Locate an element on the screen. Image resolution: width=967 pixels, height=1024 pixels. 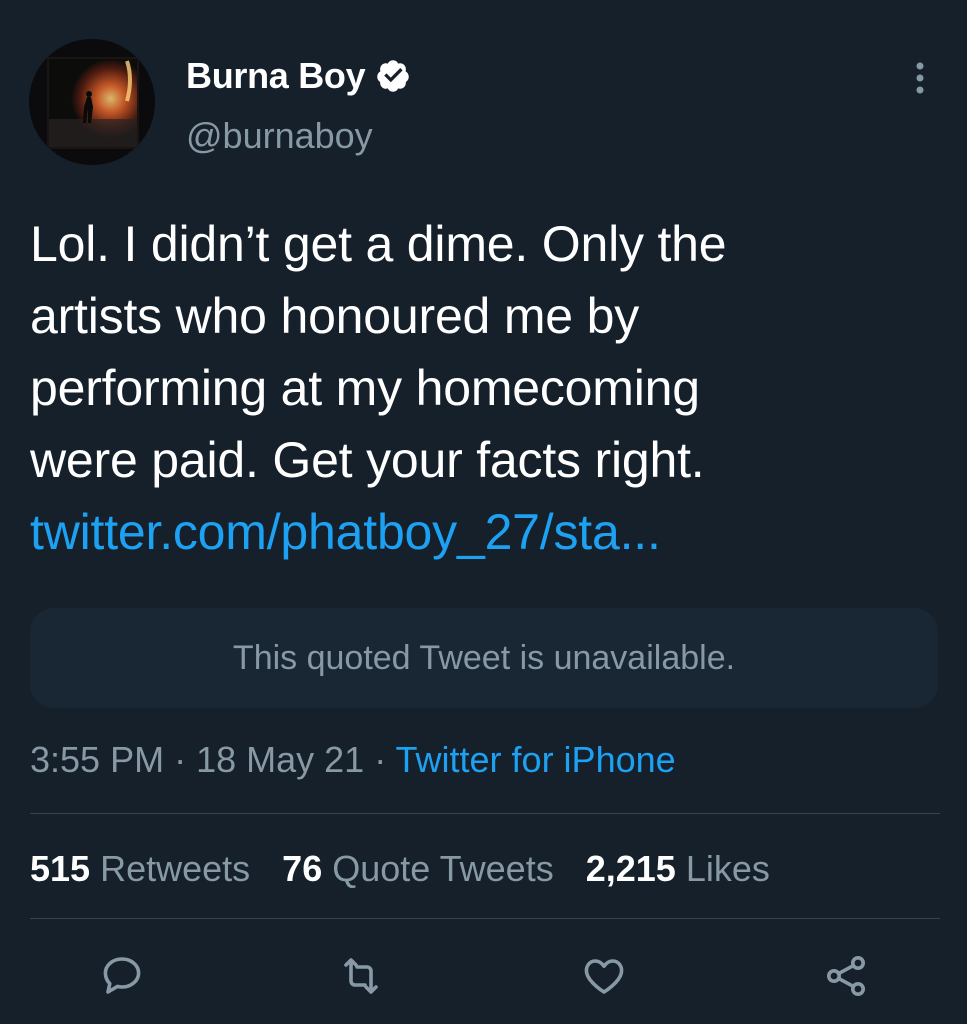
stat-label: Quote Tweets is located at coordinates (443, 868).